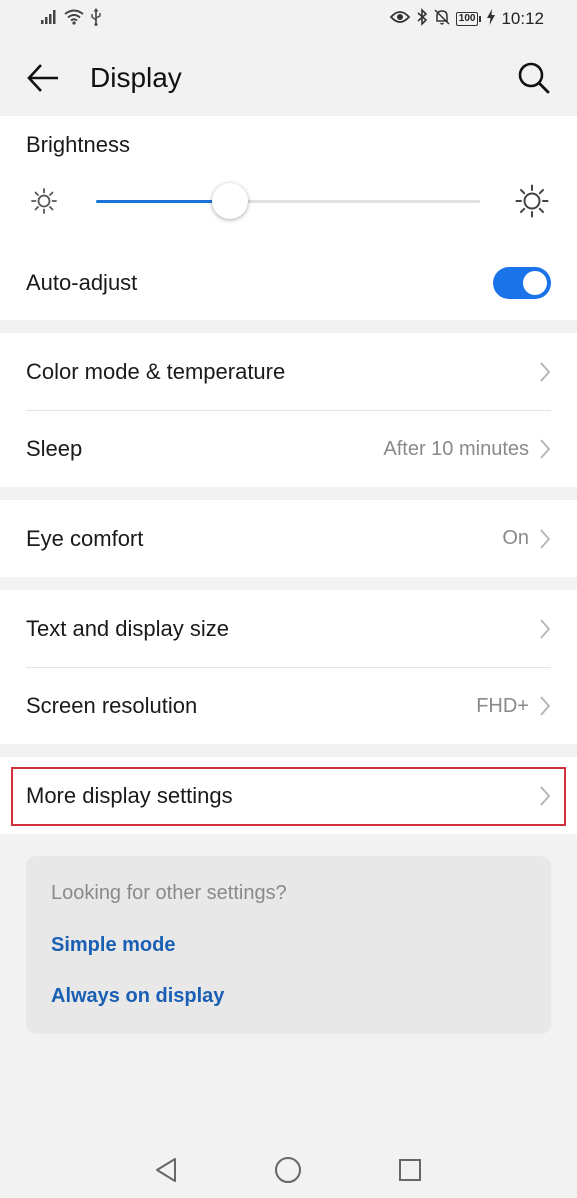  I want to click on toggle-knob, so click(535, 283).